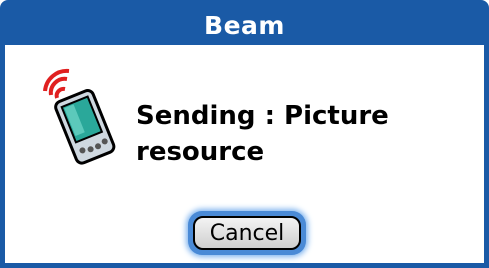 The width and height of the screenshot is (489, 268). I want to click on cancel-button-focus-ring: Cancel, so click(247, 233).